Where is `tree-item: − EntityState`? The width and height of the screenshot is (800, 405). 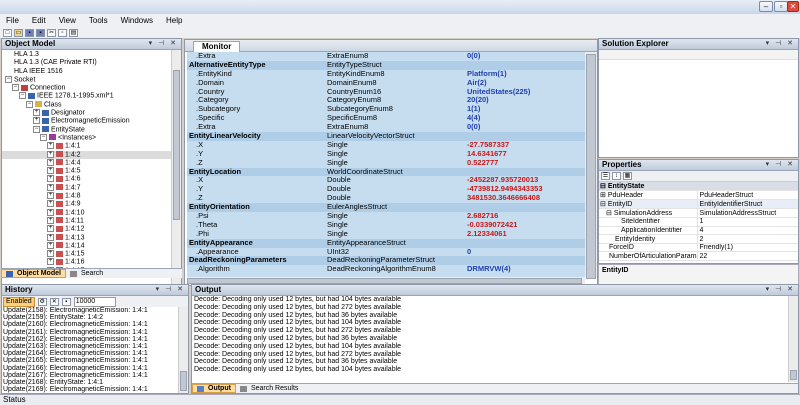
tree-item: − EntityState is located at coordinates (86, 129).